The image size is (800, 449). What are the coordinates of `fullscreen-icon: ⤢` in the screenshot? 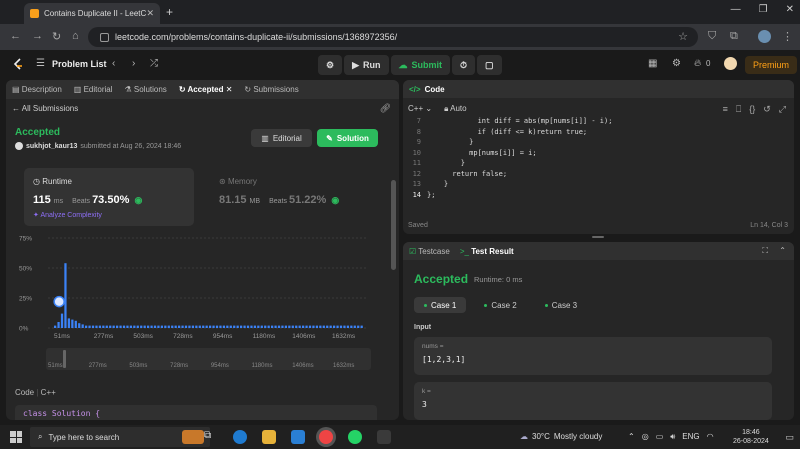 It's located at (782, 109).